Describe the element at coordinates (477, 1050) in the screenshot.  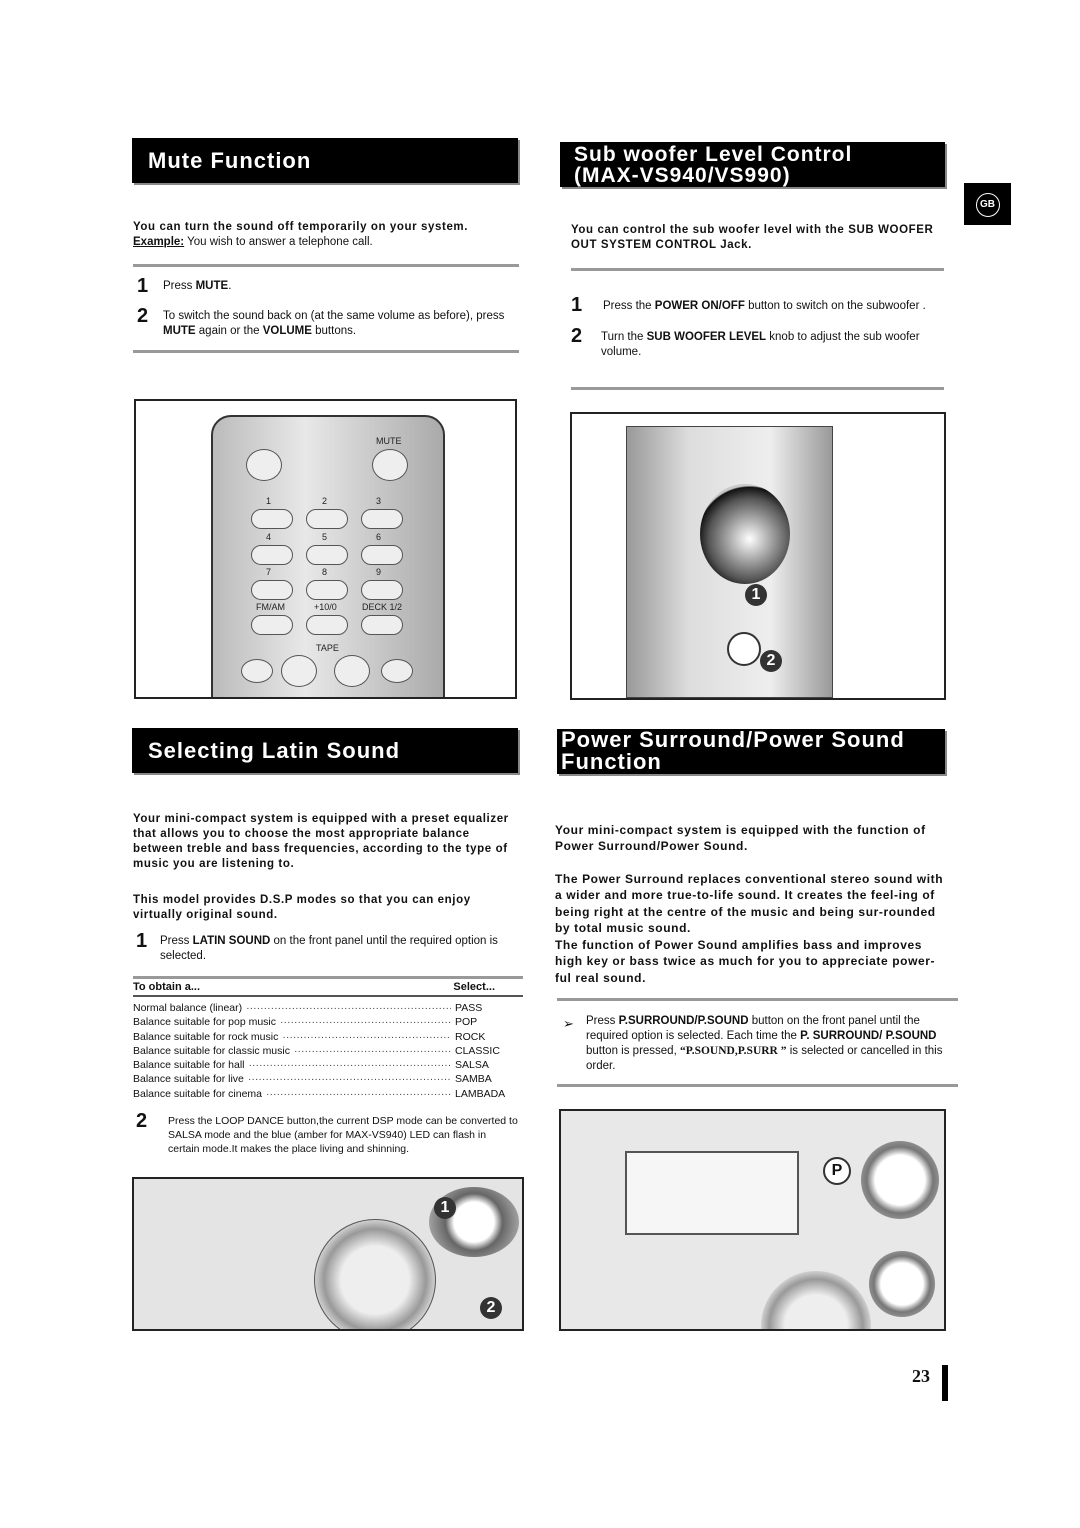
I see `row-mode: CLASSIC` at that location.